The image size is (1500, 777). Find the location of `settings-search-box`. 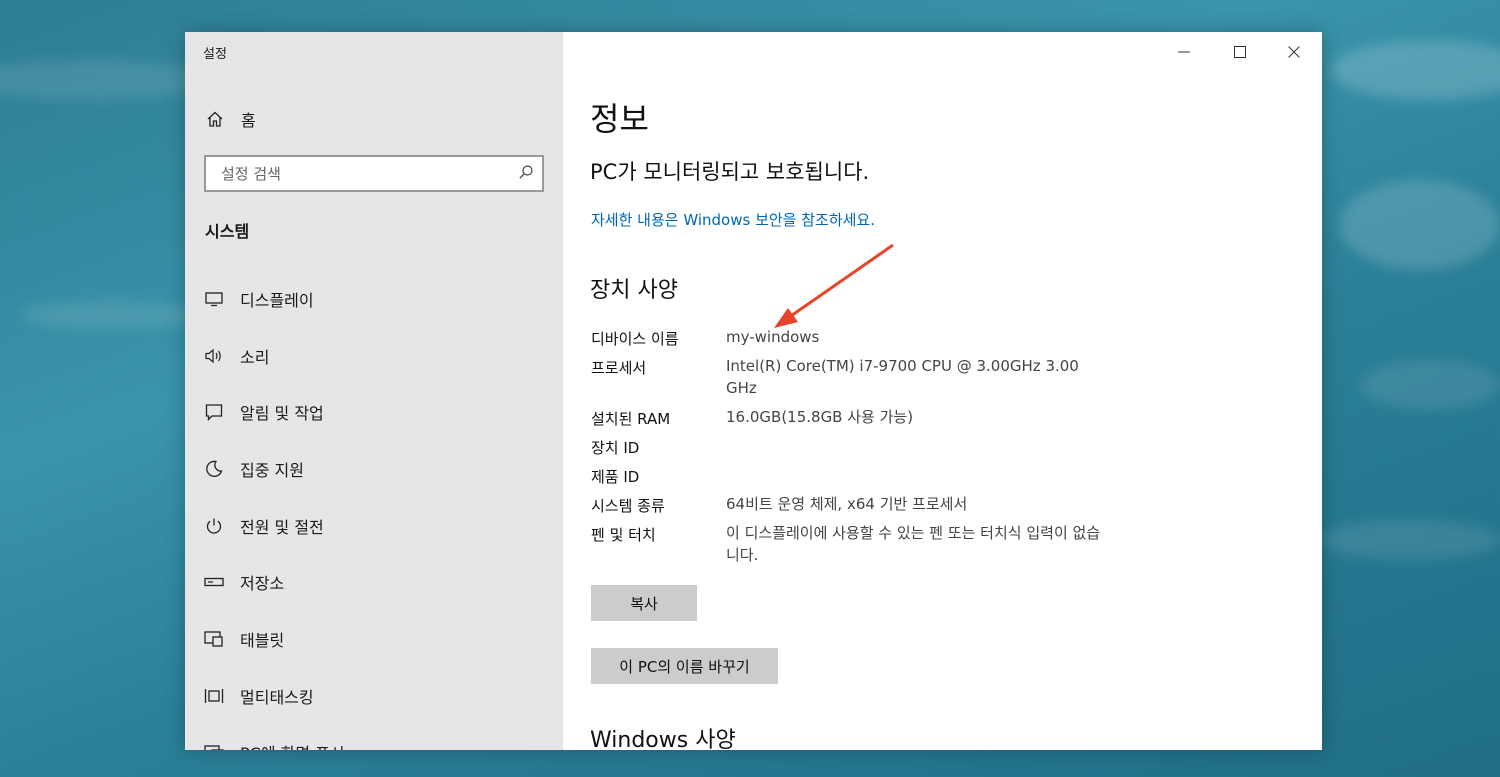

settings-search-box is located at coordinates (374, 173).